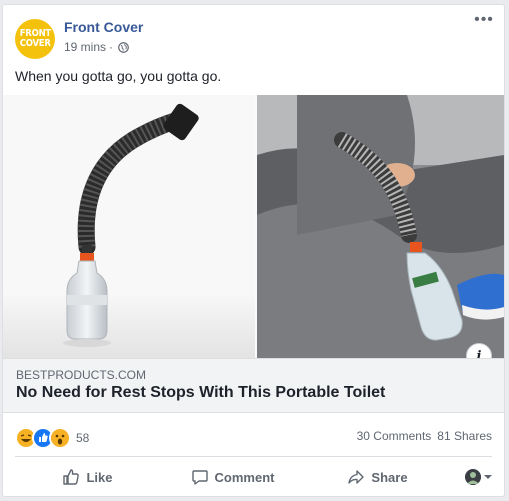 This screenshot has height=501, width=509. What do you see at coordinates (35, 43) in the screenshot?
I see `avatar-text-line2: COVER` at bounding box center [35, 43].